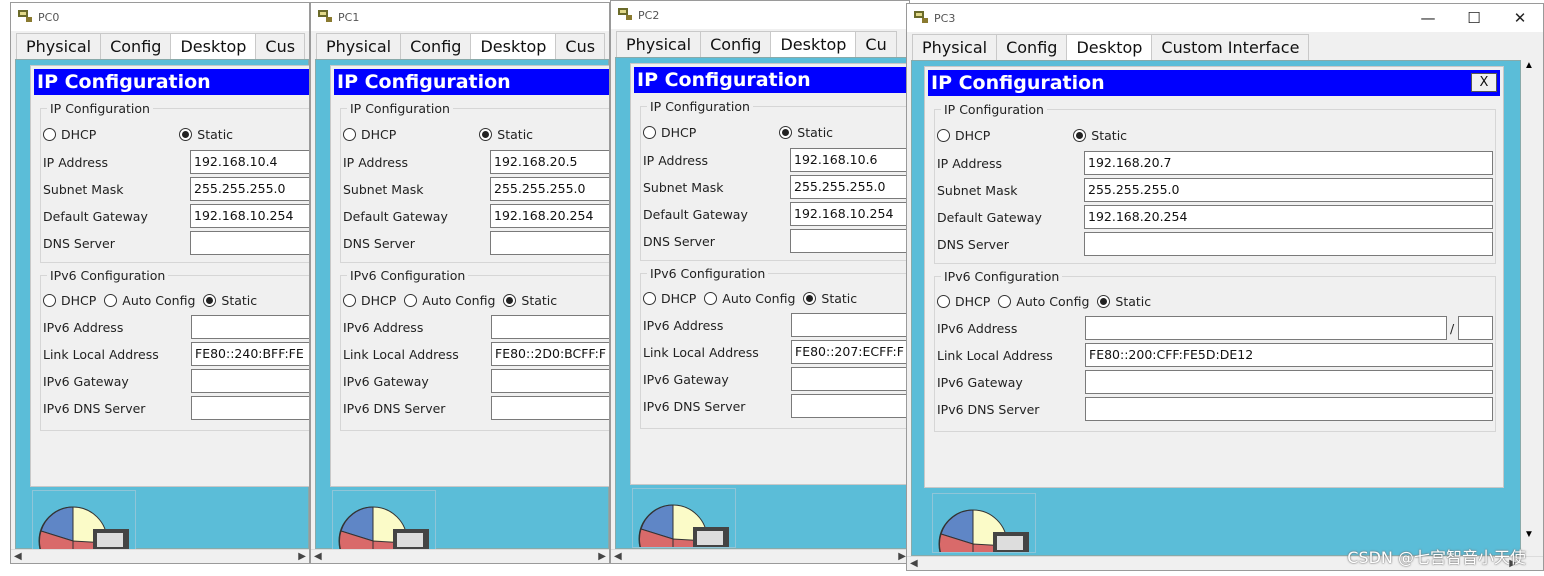 The width and height of the screenshot is (1544, 576). What do you see at coordinates (1529, 65) in the screenshot?
I see `scroll-up-icon: ▲` at bounding box center [1529, 65].